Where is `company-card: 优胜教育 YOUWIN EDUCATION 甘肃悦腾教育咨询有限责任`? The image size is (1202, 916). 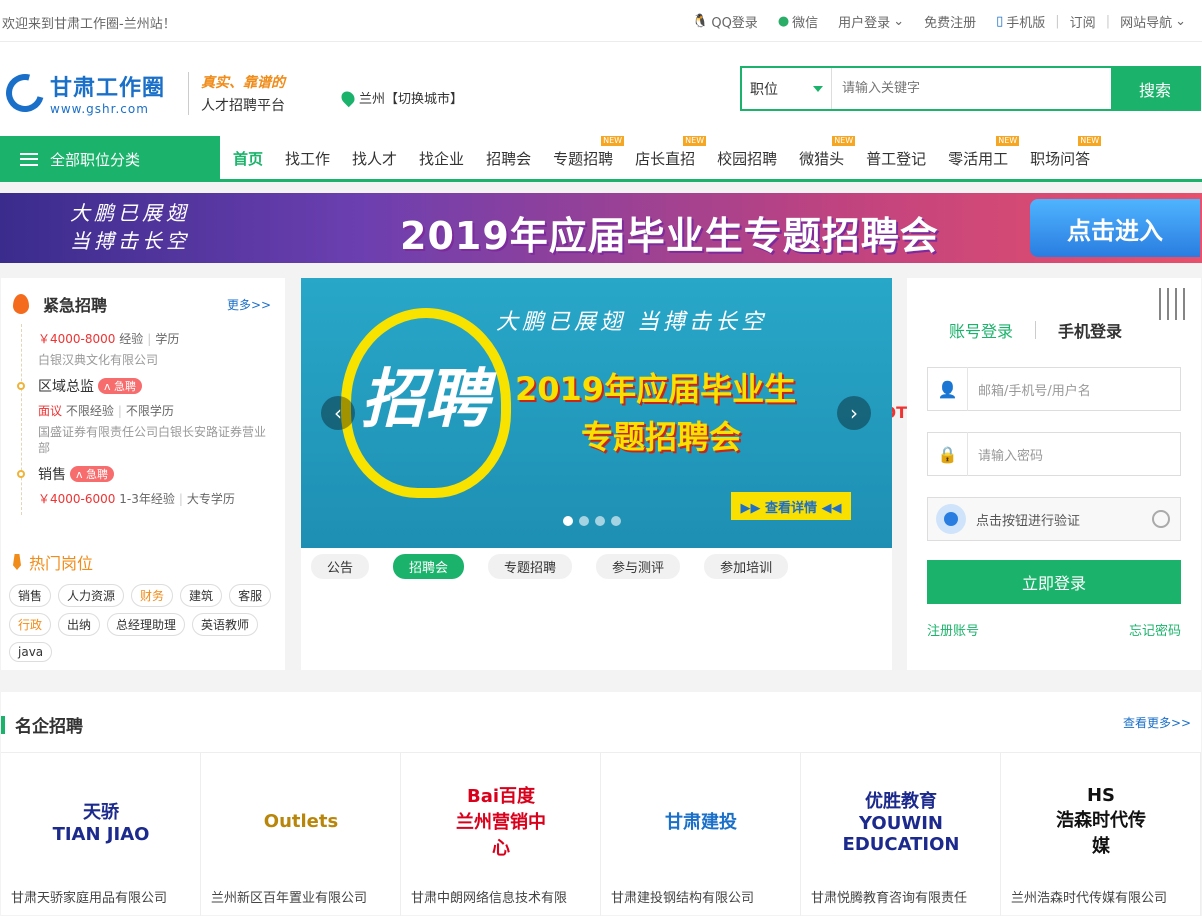
company-card: 优胜教育 YOUWIN EDUCATION 甘肃悦腾教育咨询有限责任 is located at coordinates (901, 834).